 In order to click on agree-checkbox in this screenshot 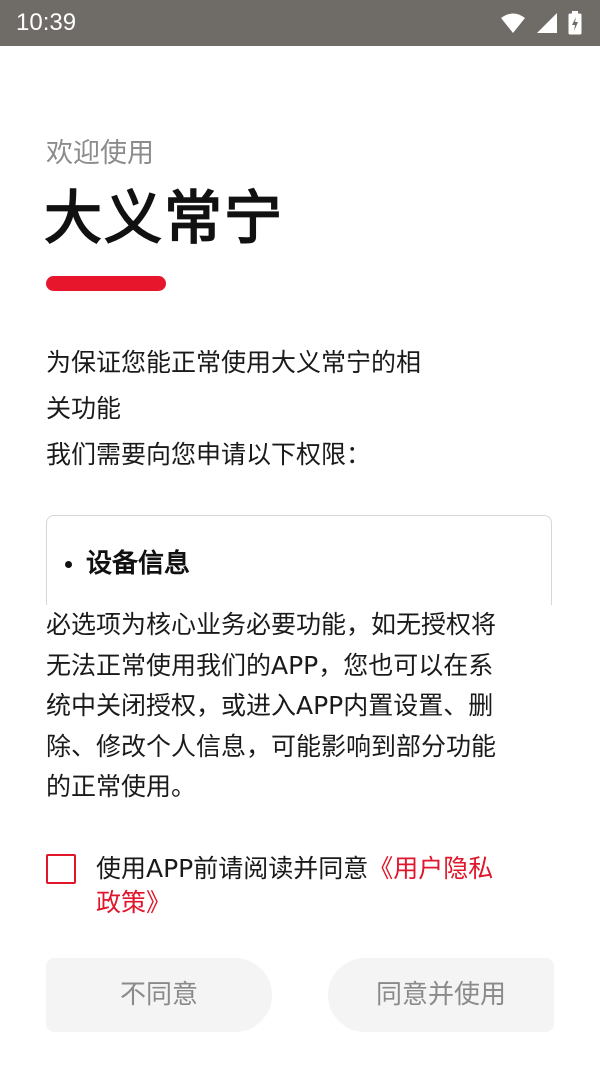, I will do `click(61, 869)`.